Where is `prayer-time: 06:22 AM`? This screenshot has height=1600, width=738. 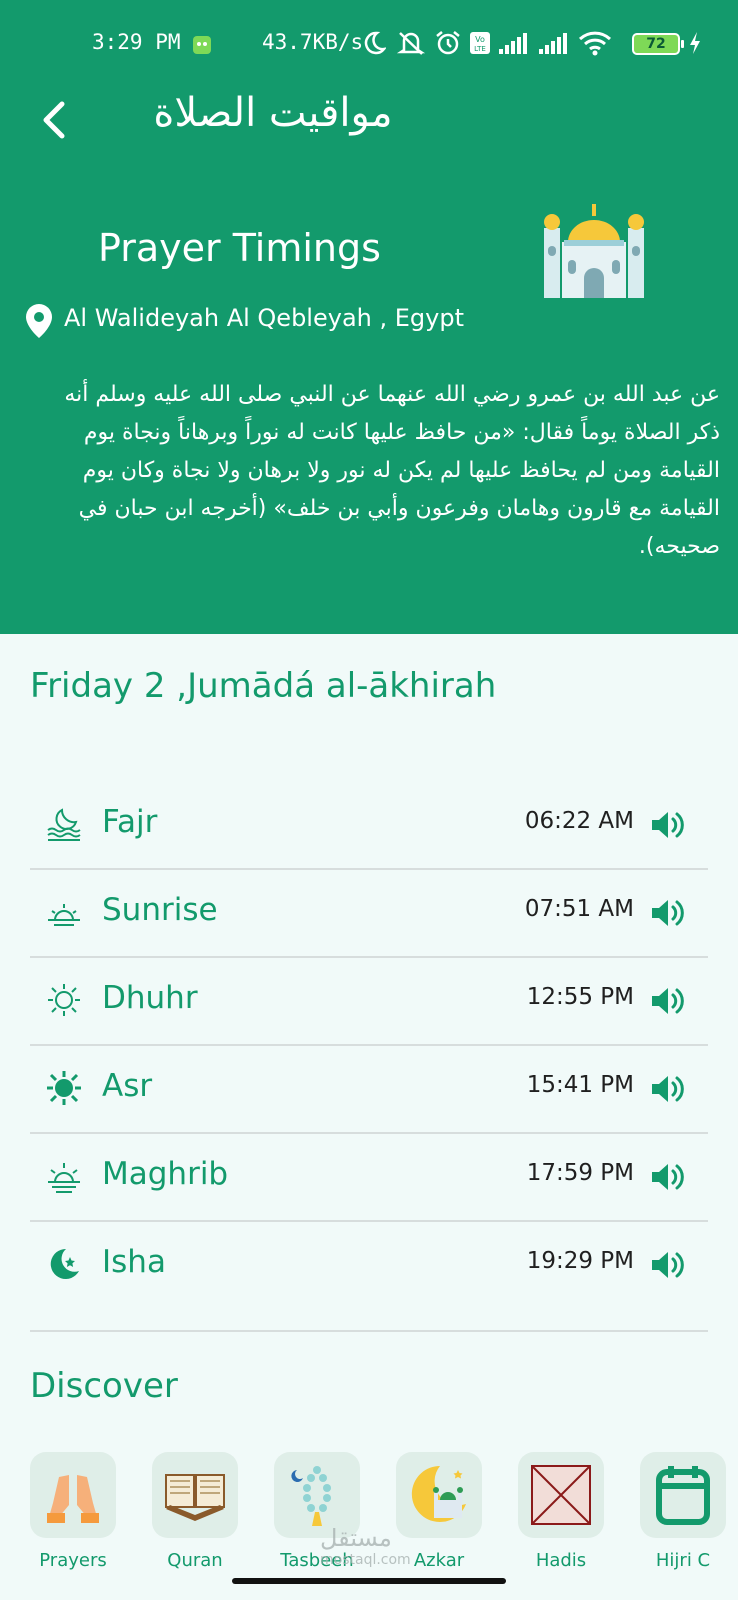 prayer-time: 06:22 AM is located at coordinates (579, 821).